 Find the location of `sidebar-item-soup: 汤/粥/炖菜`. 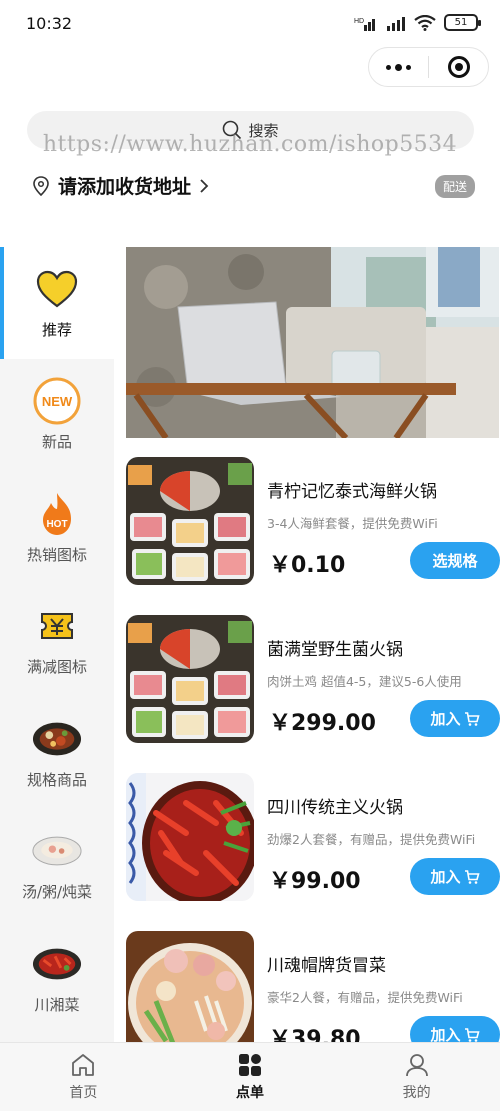

sidebar-item-soup: 汤/粥/炖菜 is located at coordinates (57, 865).